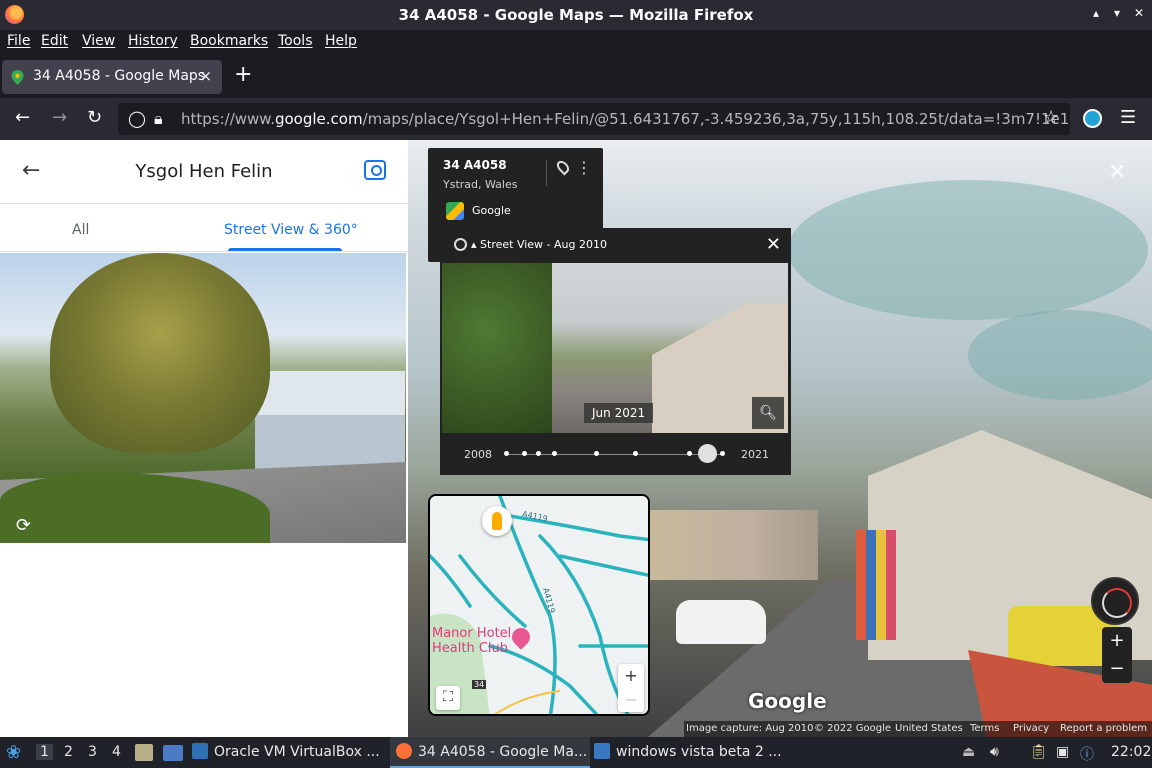 The width and height of the screenshot is (1152, 768). I want to click on show-desktop-icon, so click(173, 753).